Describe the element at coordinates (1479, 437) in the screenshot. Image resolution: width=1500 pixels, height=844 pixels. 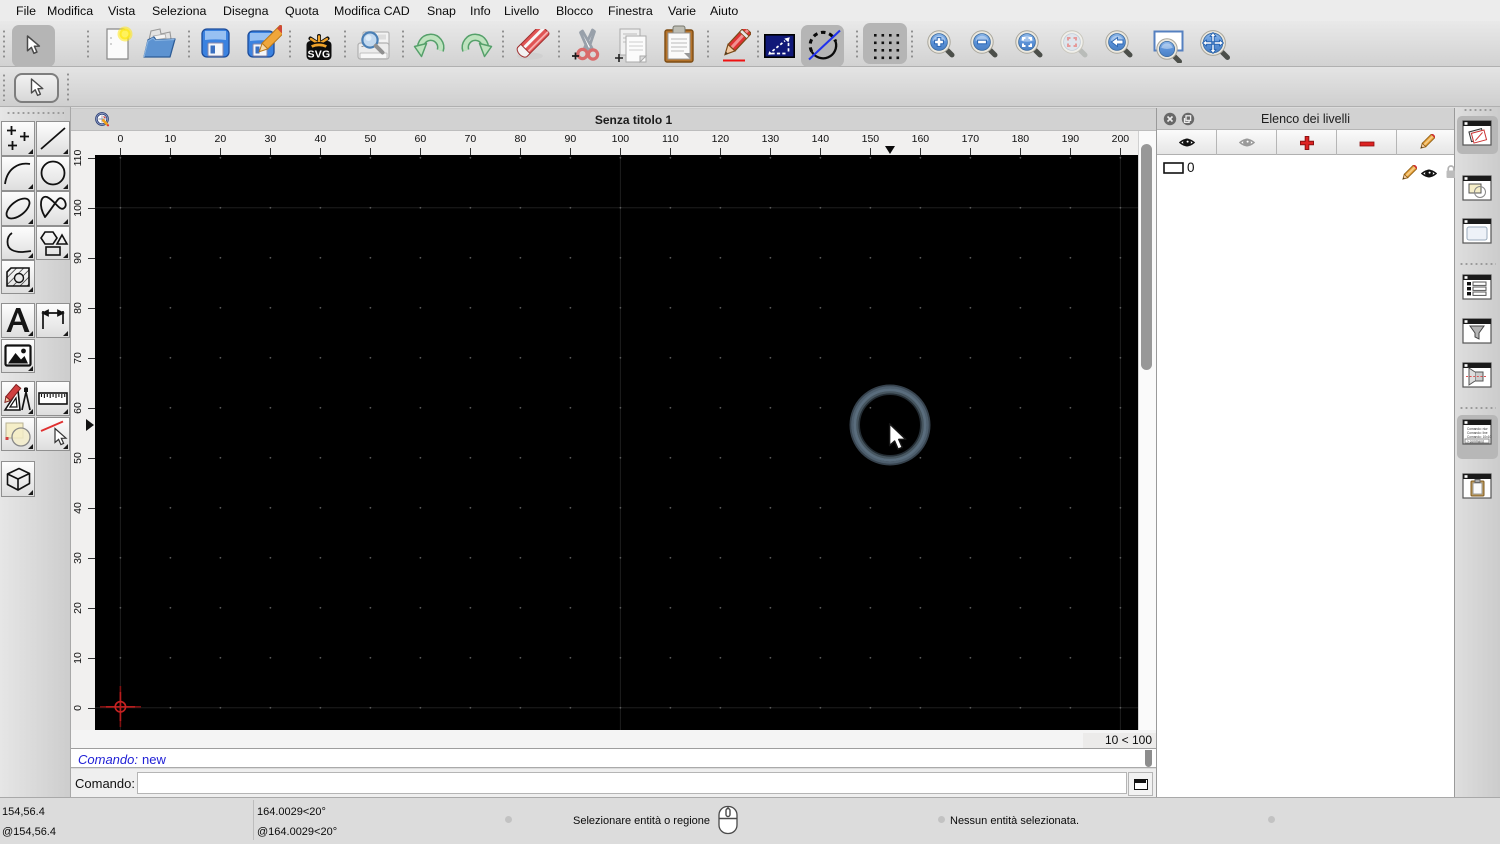
I see `svg-text: Comando: 10x10` at that location.